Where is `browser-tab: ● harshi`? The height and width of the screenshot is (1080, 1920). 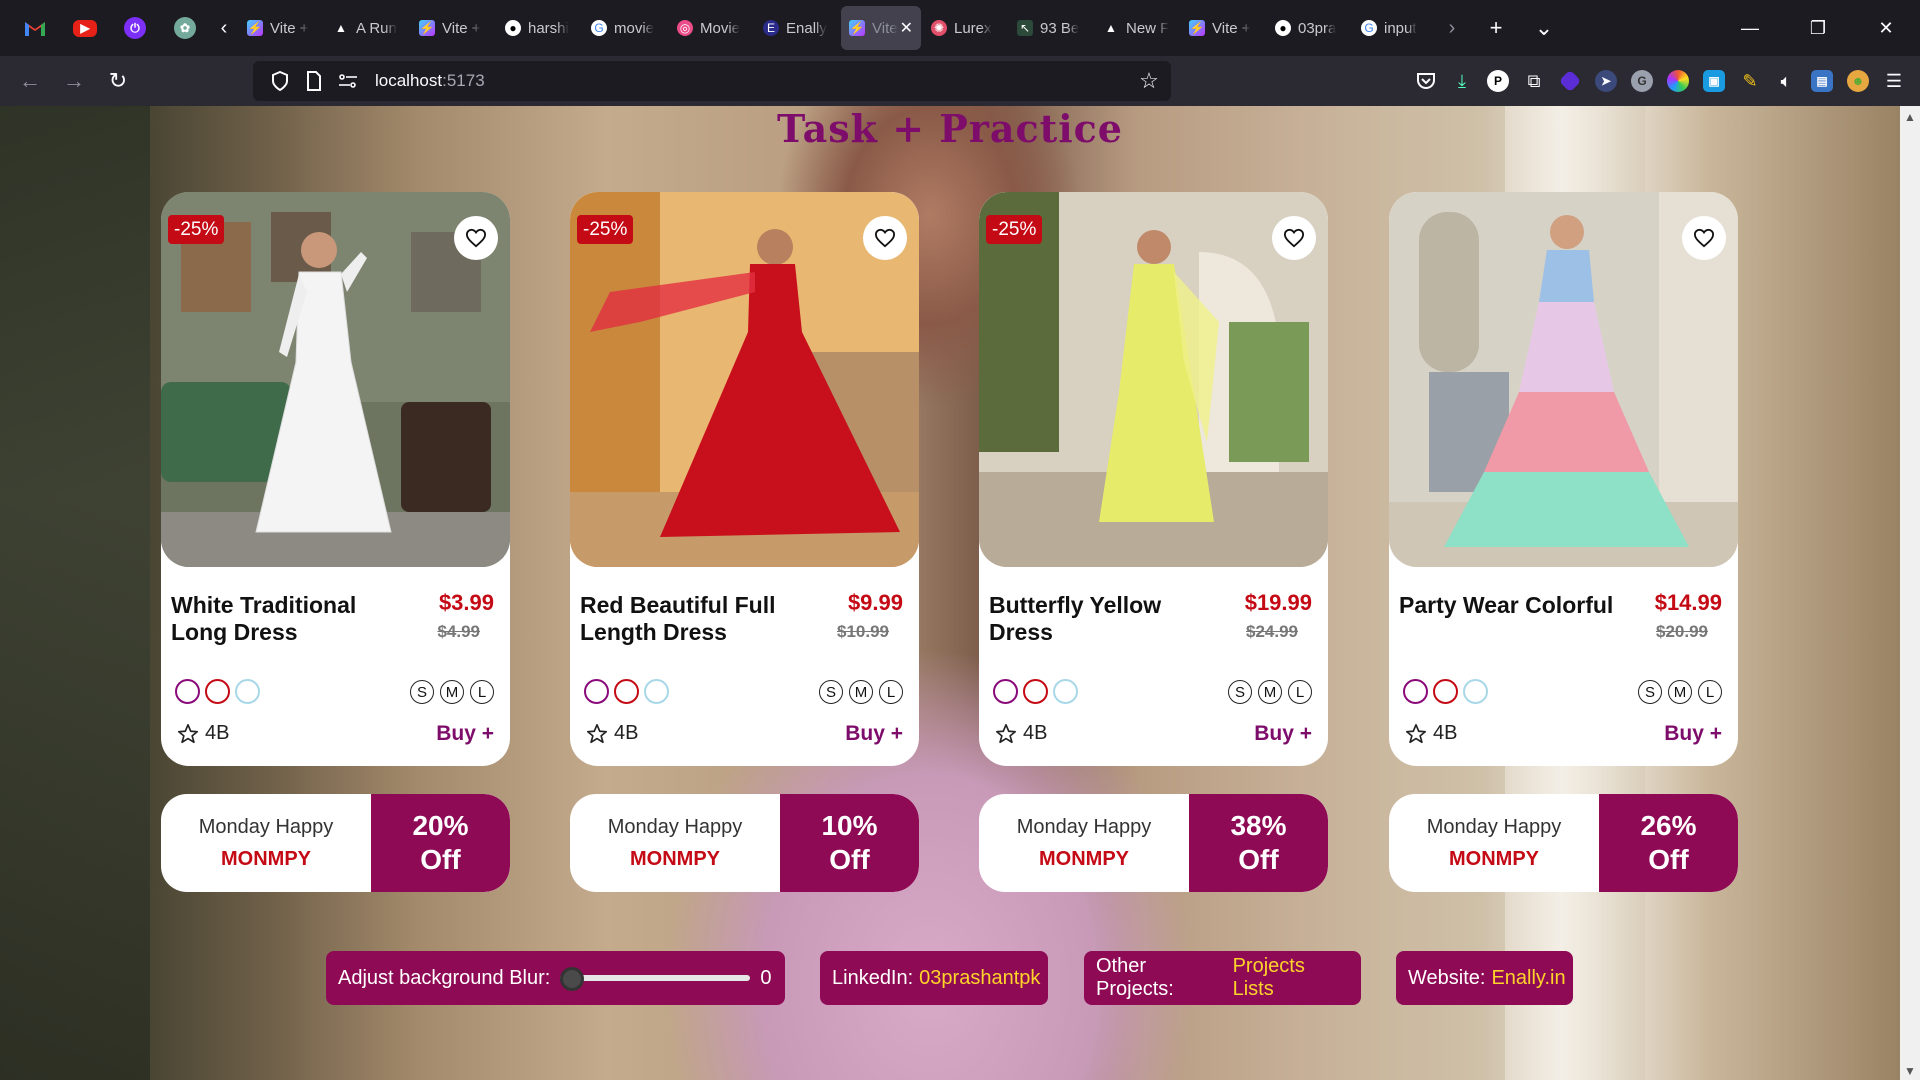
browser-tab: ● harshi is located at coordinates (539, 28).